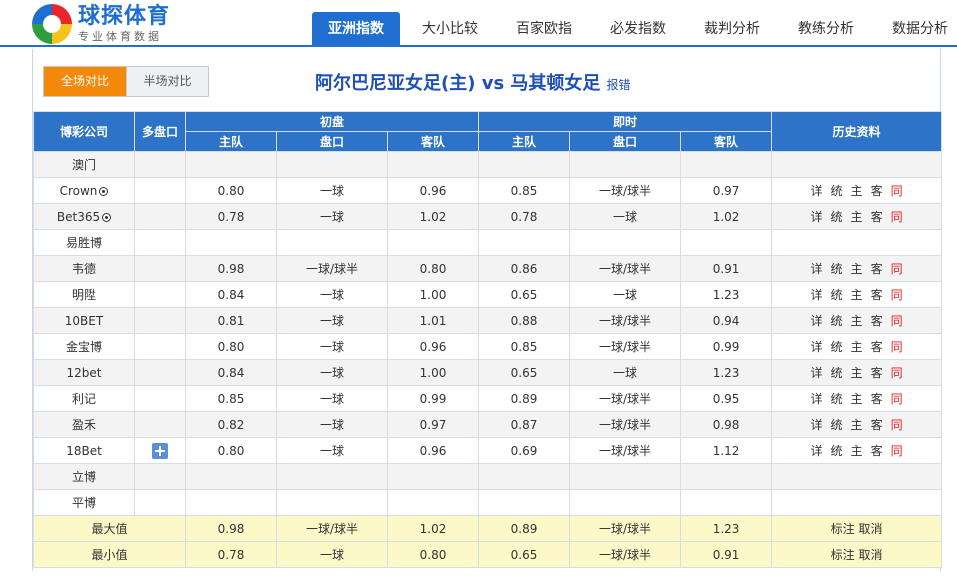 The width and height of the screenshot is (957, 581). Describe the element at coordinates (524, 554) in the screenshot. I see `live-home-summary-cell: 0.65` at that location.